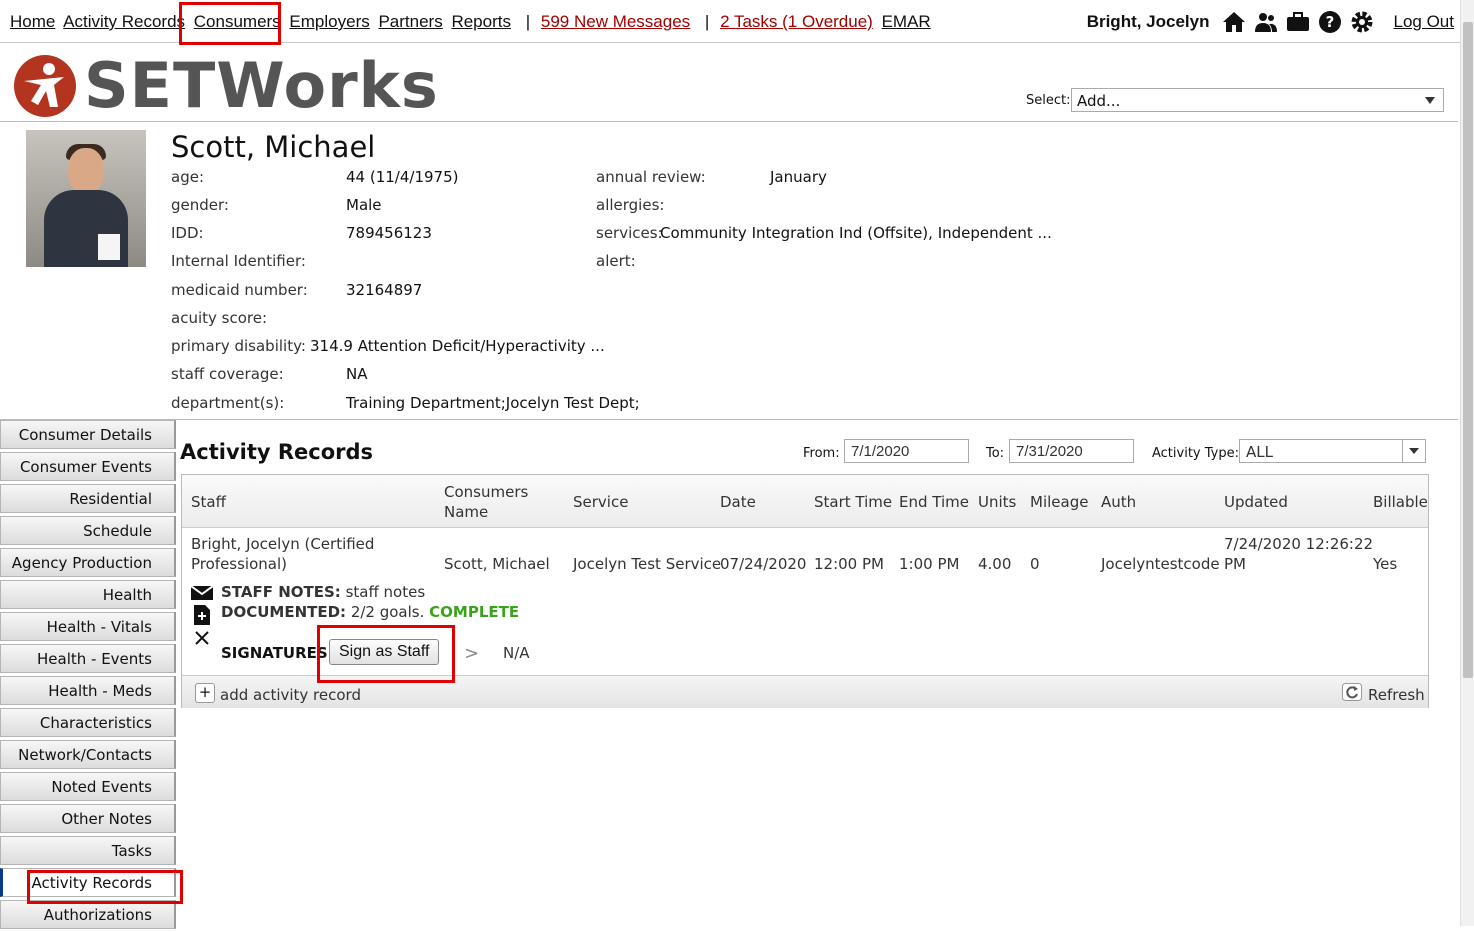 The width and height of the screenshot is (1474, 932). I want to click on sidebar-item-noted-events: Noted Events, so click(88, 786).